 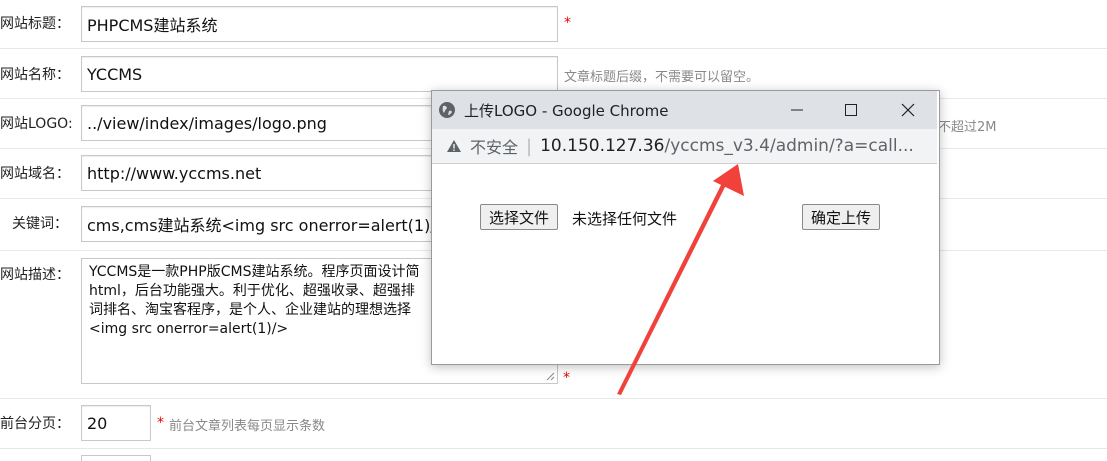 What do you see at coordinates (35, 424) in the screenshot?
I see `page-size-label: 前台分页：` at bounding box center [35, 424].